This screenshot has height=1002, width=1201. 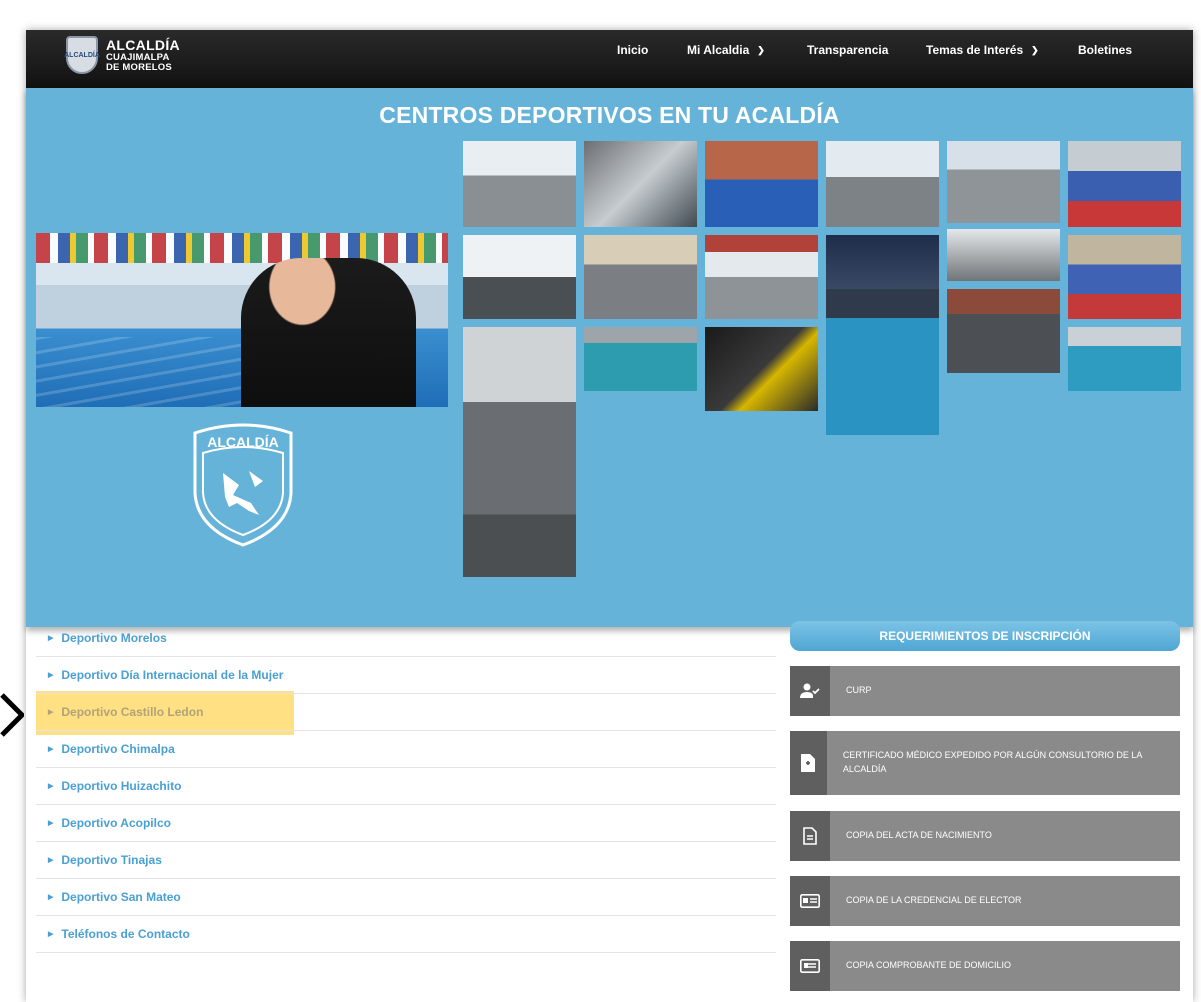 I want to click on nav-temas-de-interes: Temas de Interés ❯, so click(x=986, y=50).